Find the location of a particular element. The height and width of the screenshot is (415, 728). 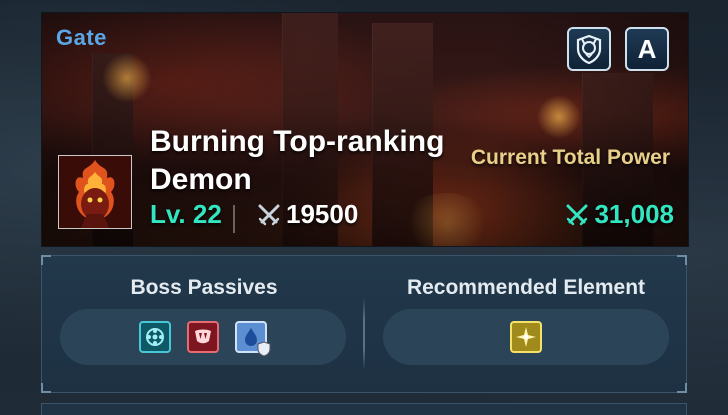

section-divider is located at coordinates (364, 334).